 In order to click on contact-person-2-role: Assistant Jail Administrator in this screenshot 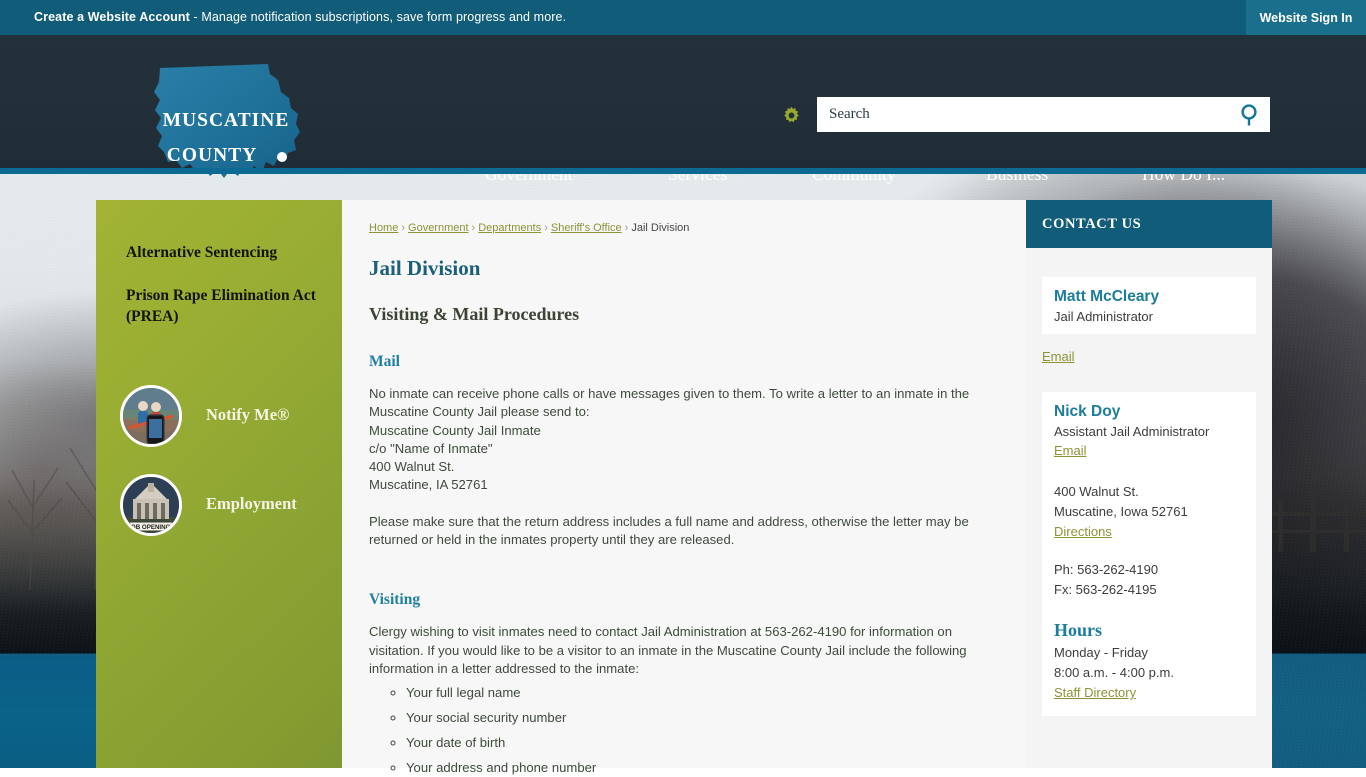, I will do `click(1149, 431)`.